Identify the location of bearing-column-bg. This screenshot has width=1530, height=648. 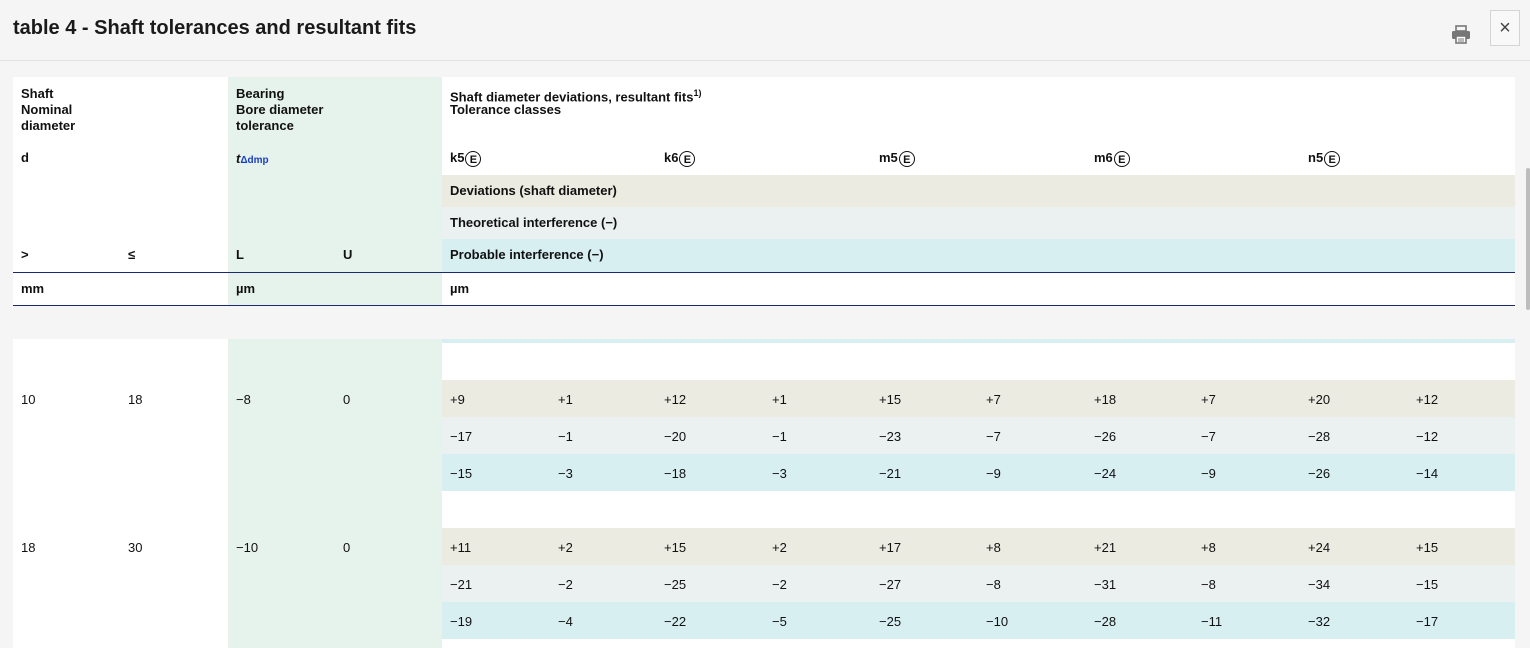
(335, 493).